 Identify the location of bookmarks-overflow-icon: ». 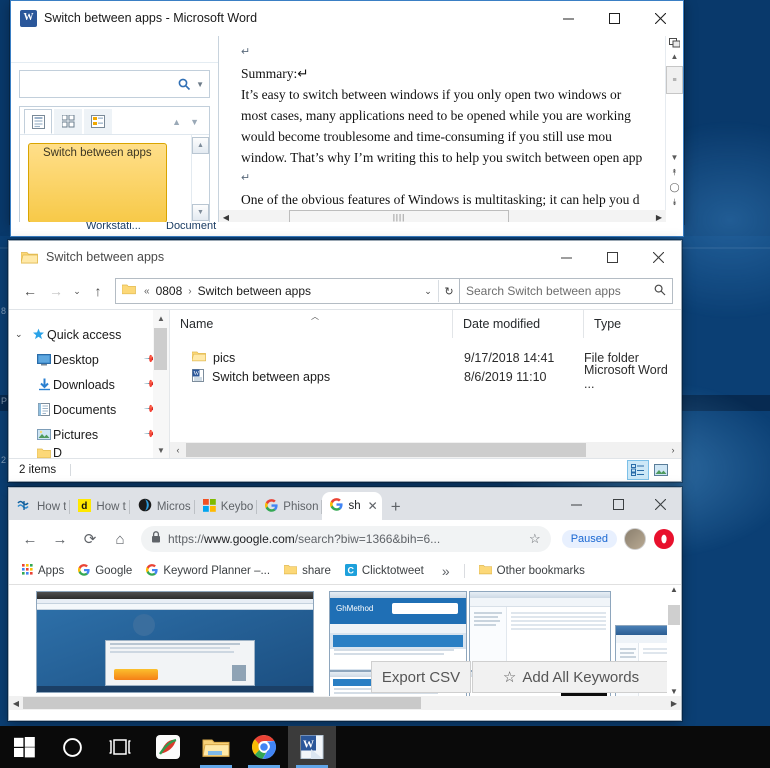
(446, 571).